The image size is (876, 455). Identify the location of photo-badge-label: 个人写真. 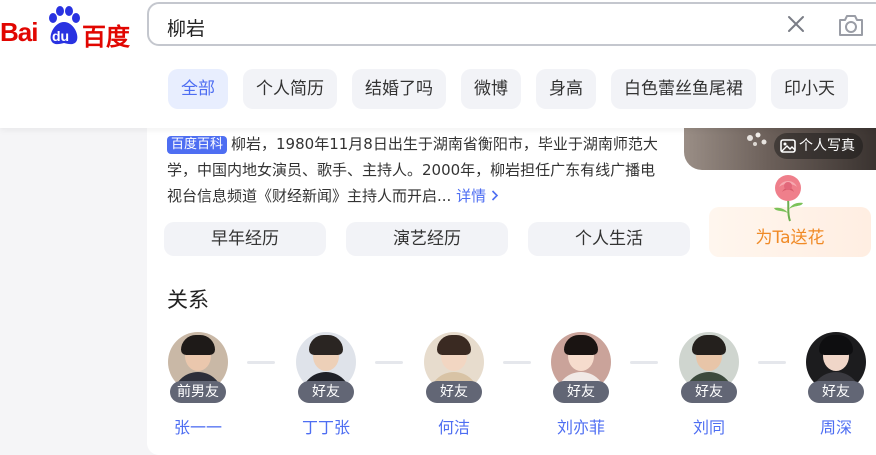
(827, 146).